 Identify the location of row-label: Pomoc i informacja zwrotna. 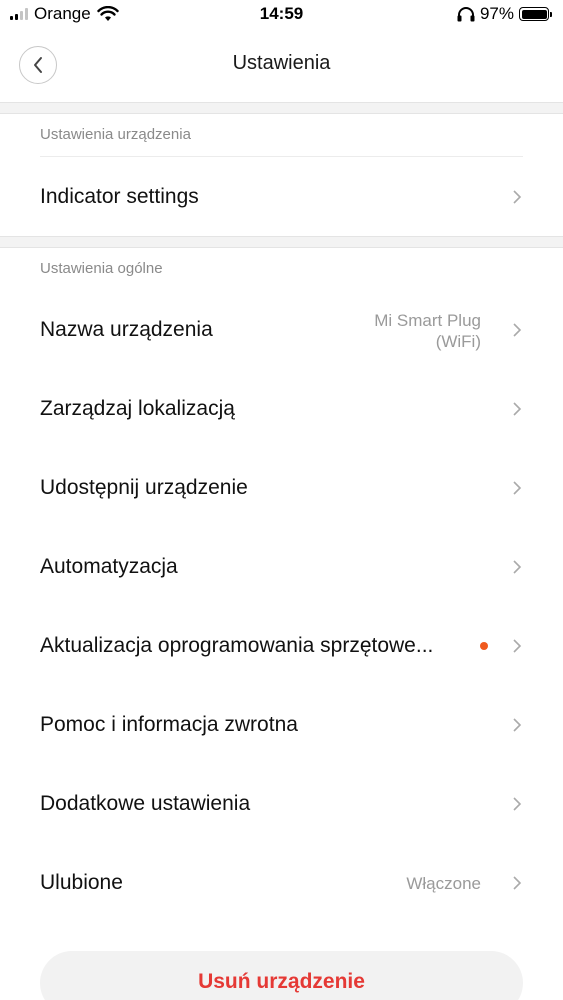
(169, 724).